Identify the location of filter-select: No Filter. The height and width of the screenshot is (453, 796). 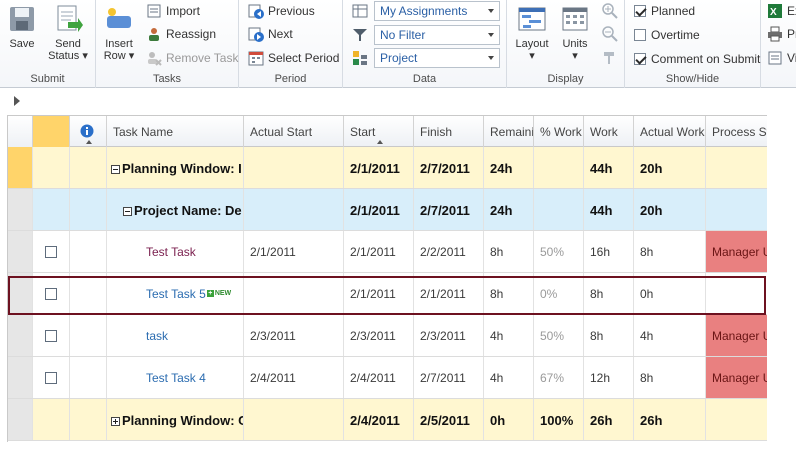
(437, 35).